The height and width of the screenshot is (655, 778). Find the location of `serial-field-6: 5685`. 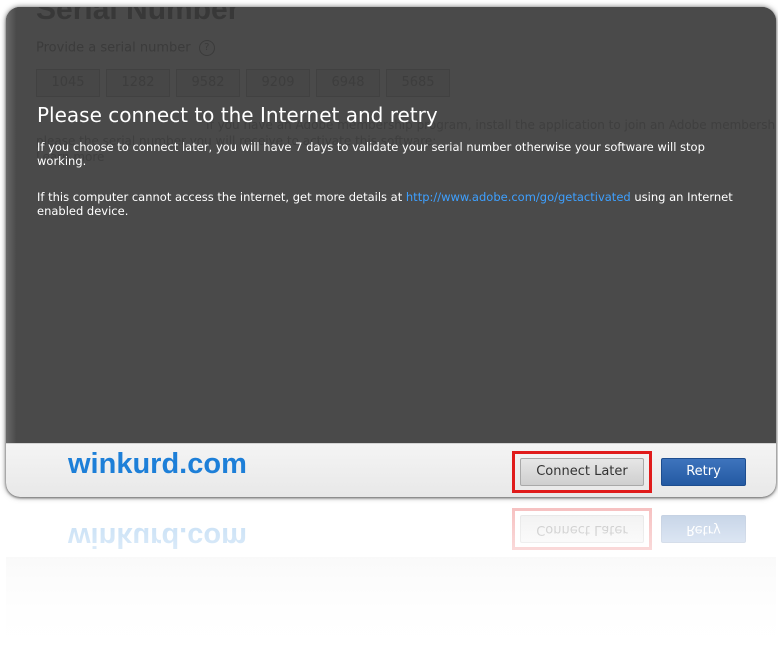

serial-field-6: 5685 is located at coordinates (418, 83).